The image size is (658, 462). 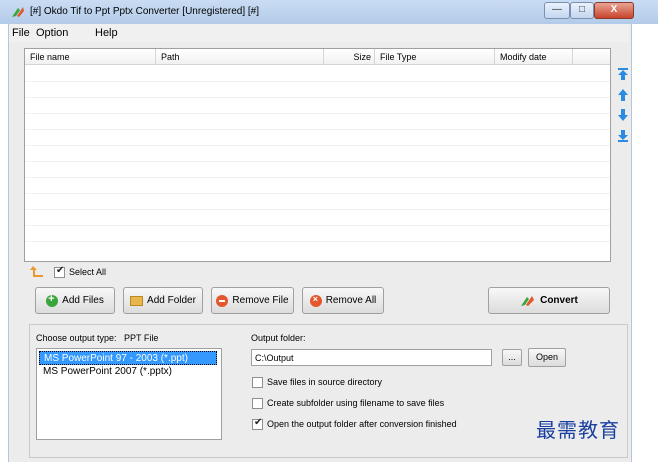 What do you see at coordinates (257, 403) in the screenshot?
I see `create-subfolder-checkbox` at bounding box center [257, 403].